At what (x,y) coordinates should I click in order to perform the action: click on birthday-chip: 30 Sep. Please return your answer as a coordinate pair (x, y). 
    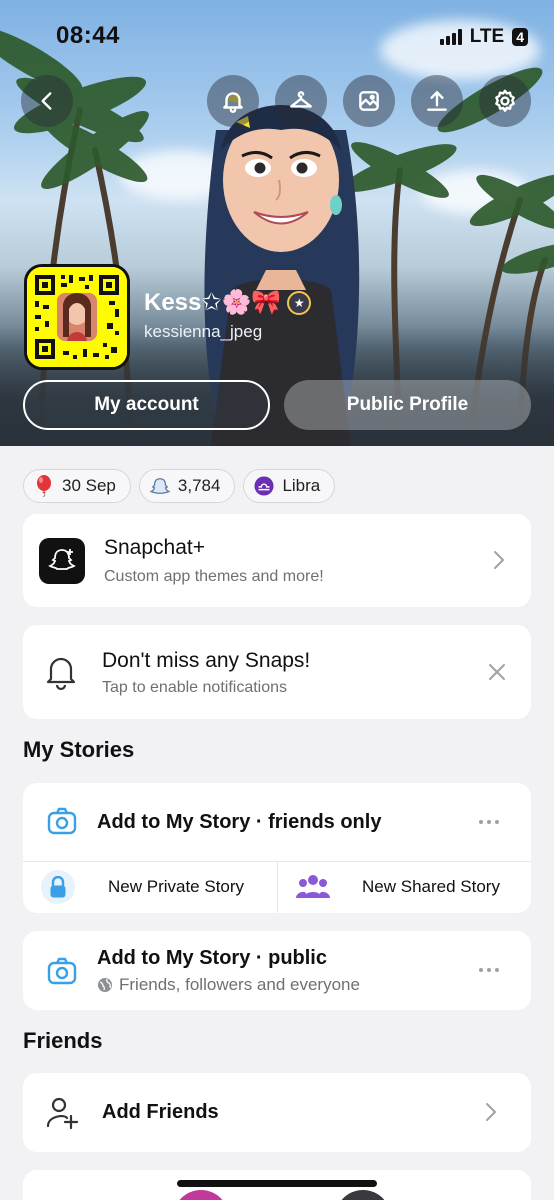
    Looking at the image, I should click on (77, 486).